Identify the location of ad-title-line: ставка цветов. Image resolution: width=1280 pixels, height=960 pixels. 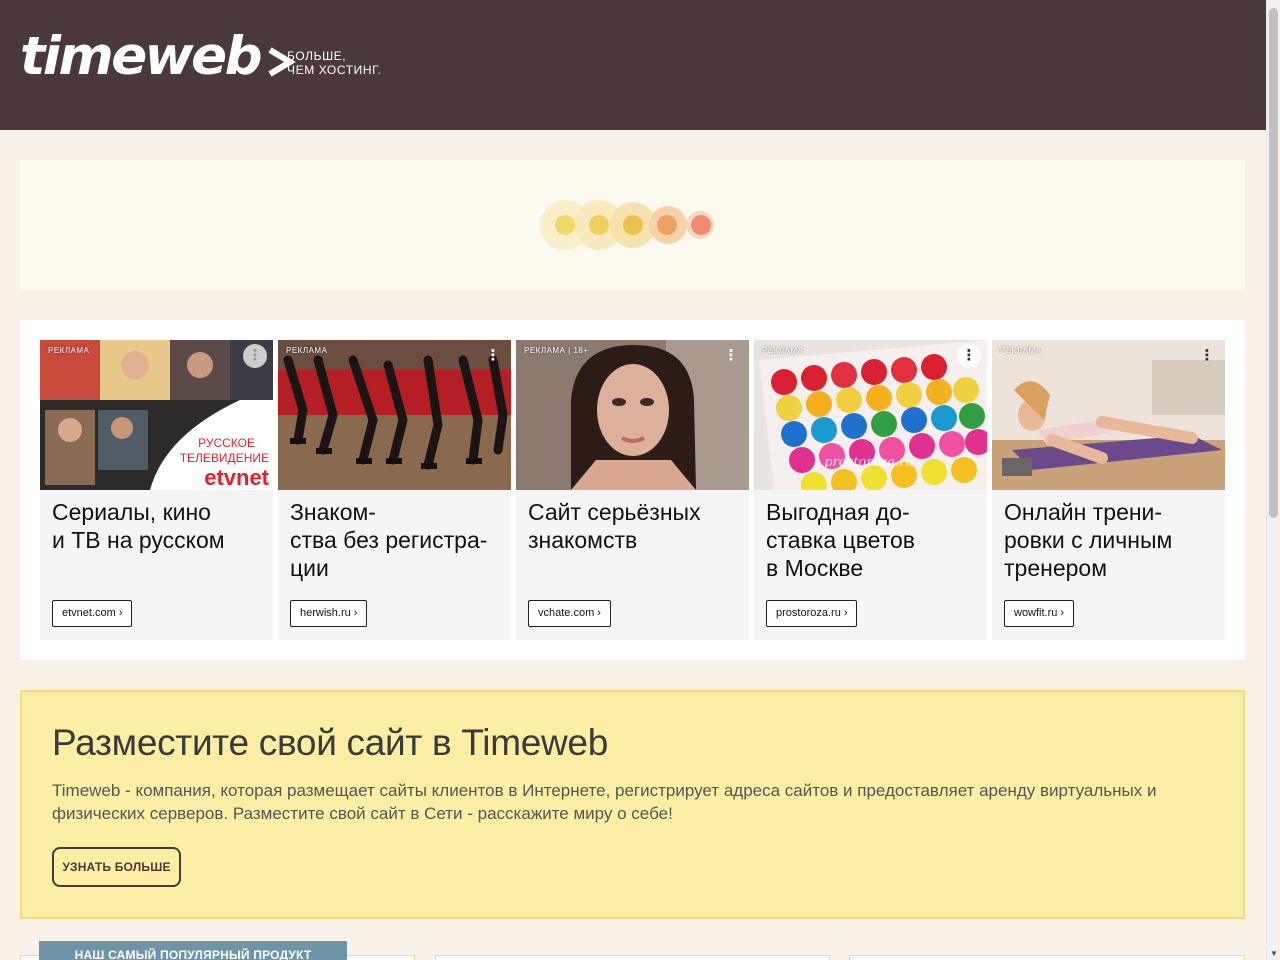
(840, 540).